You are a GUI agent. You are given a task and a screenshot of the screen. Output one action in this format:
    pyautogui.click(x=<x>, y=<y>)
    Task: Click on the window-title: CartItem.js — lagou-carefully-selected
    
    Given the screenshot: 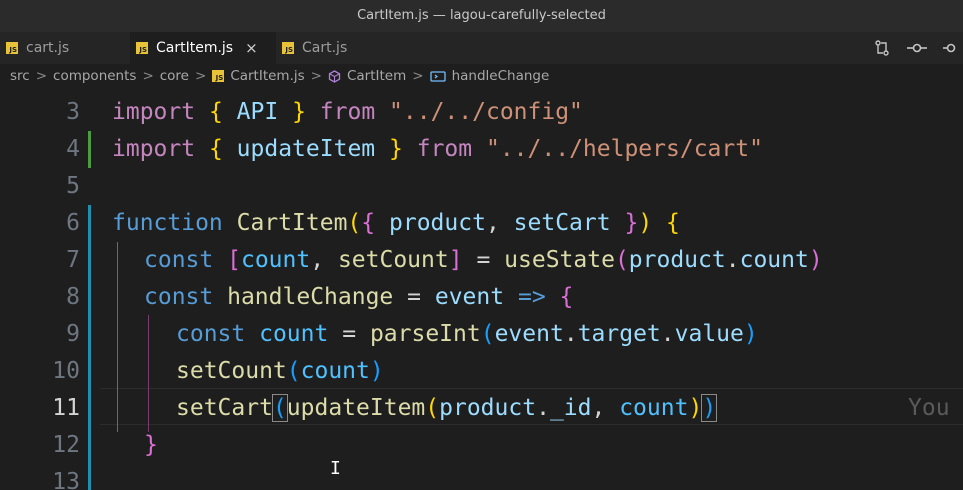 What is the action you would take?
    pyautogui.click(x=481, y=16)
    